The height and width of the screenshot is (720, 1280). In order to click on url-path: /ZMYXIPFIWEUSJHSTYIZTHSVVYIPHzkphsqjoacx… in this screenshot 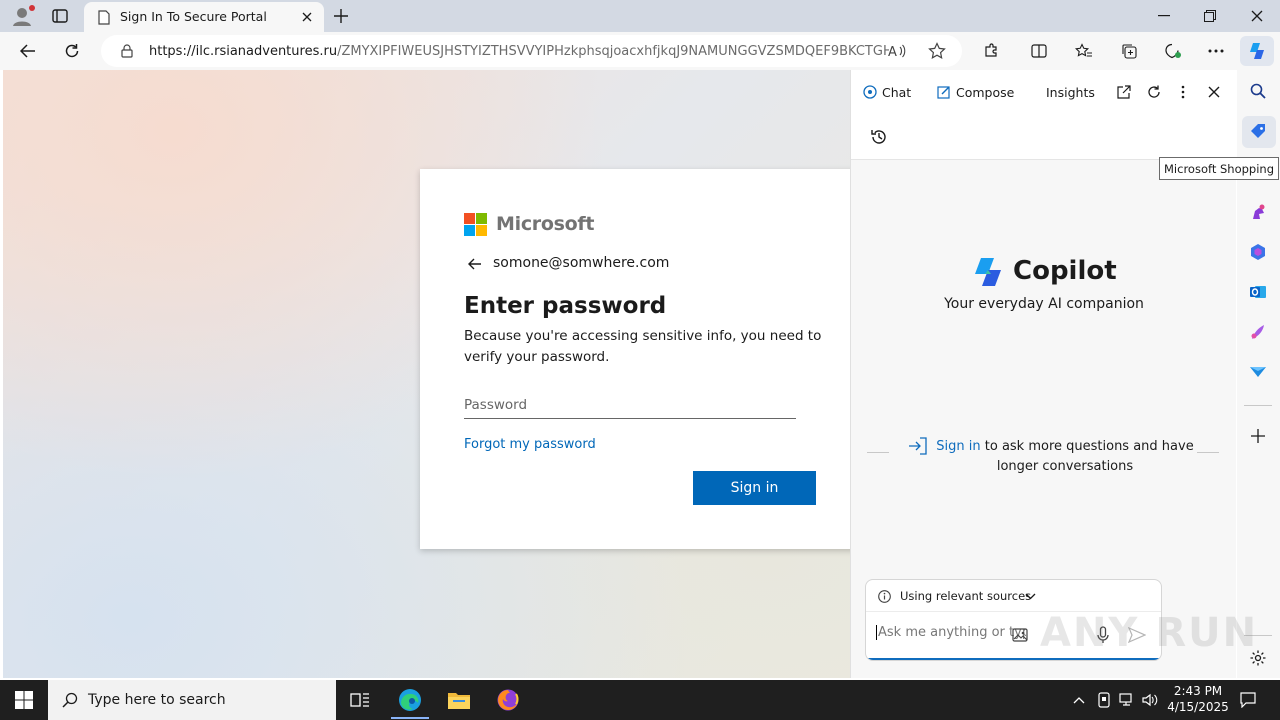, I will do `click(613, 51)`.